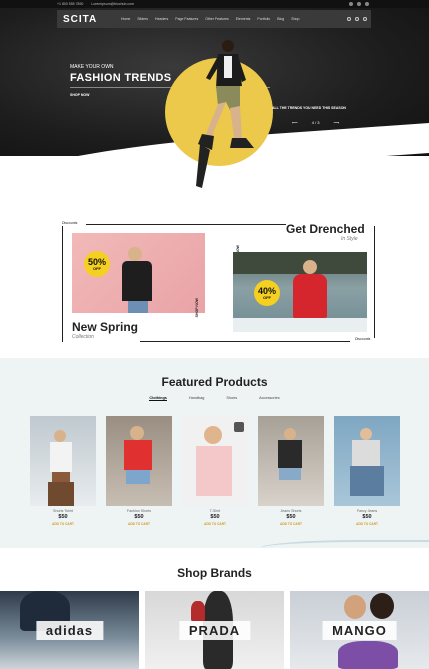  I want to click on promo-right-title: Get Drenched, so click(325, 229).